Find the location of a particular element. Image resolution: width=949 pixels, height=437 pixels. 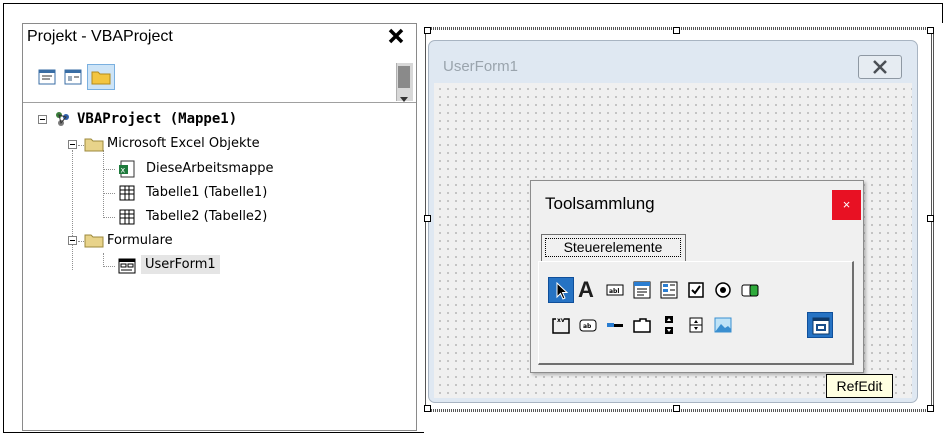

spinbutton-icon is located at coordinates (696, 325).